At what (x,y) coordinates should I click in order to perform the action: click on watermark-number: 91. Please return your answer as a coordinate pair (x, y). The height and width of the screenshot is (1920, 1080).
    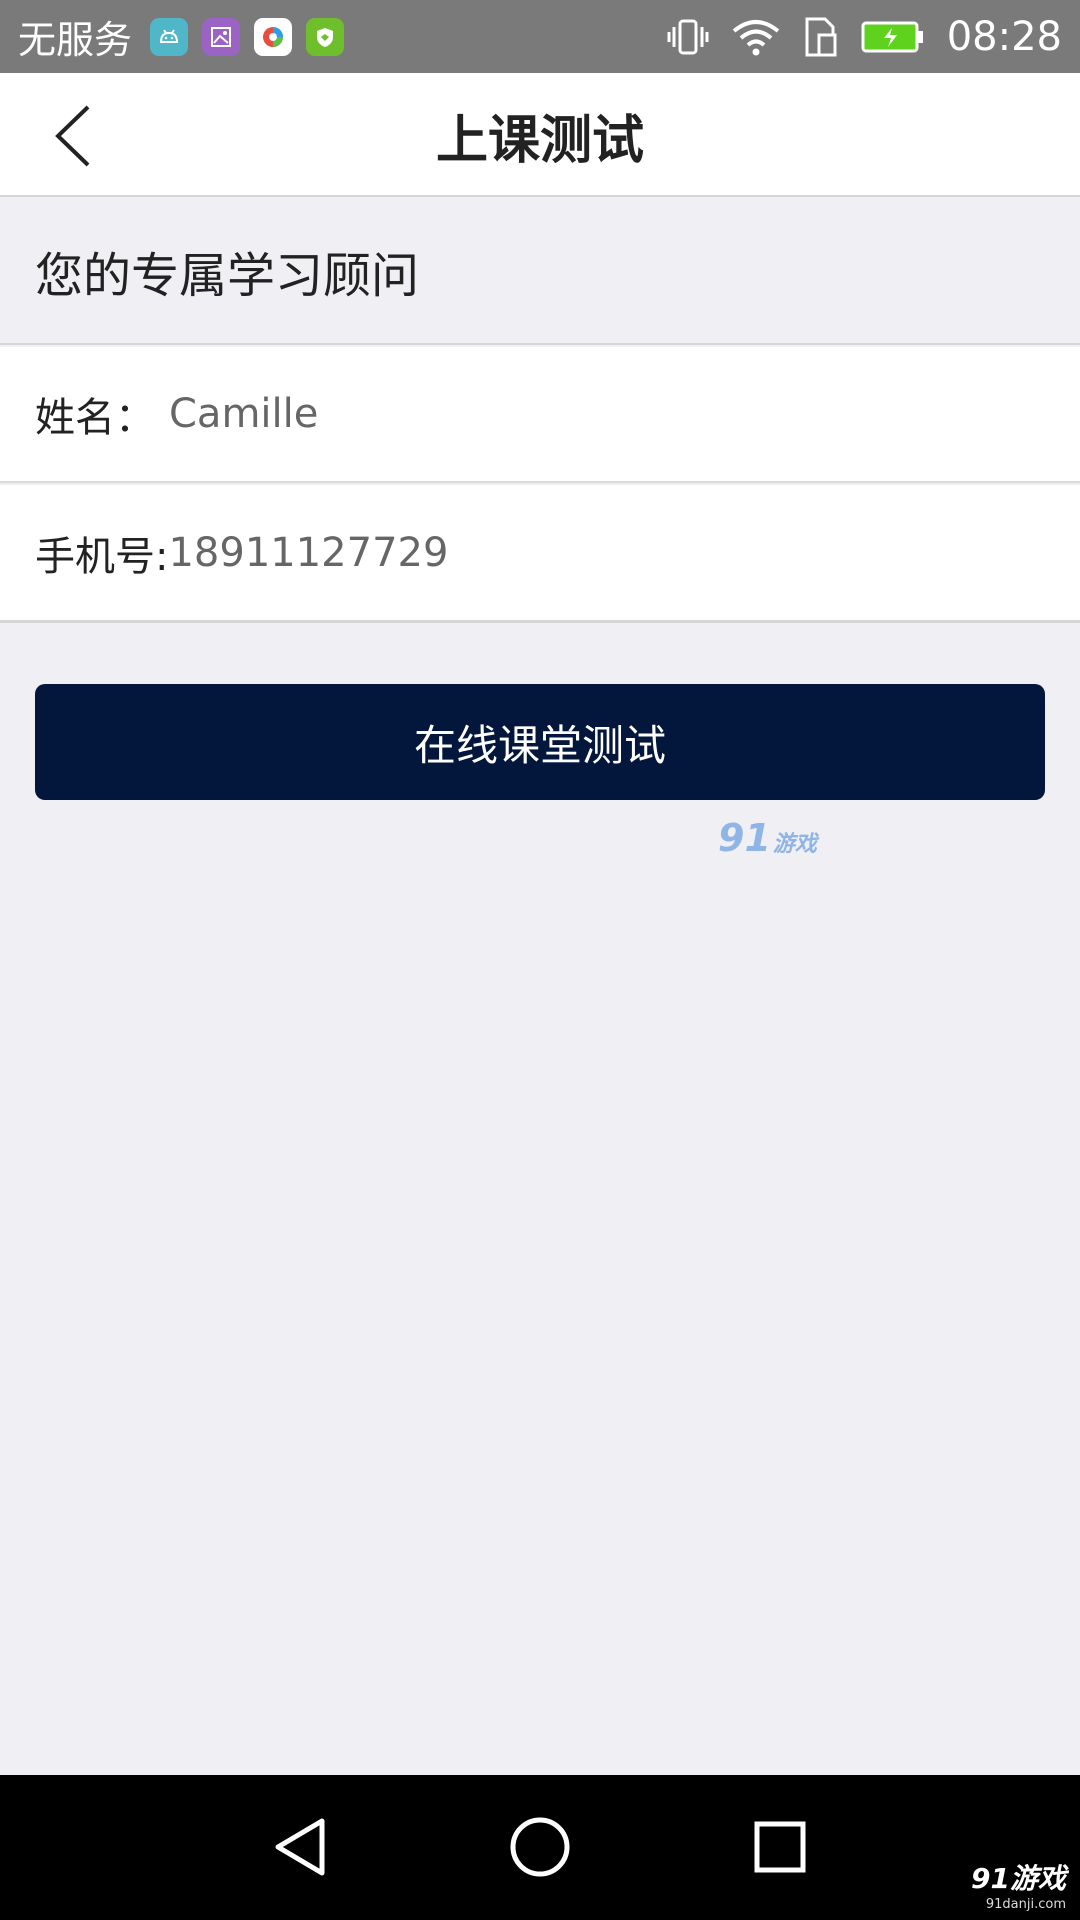
    Looking at the image, I should click on (744, 838).